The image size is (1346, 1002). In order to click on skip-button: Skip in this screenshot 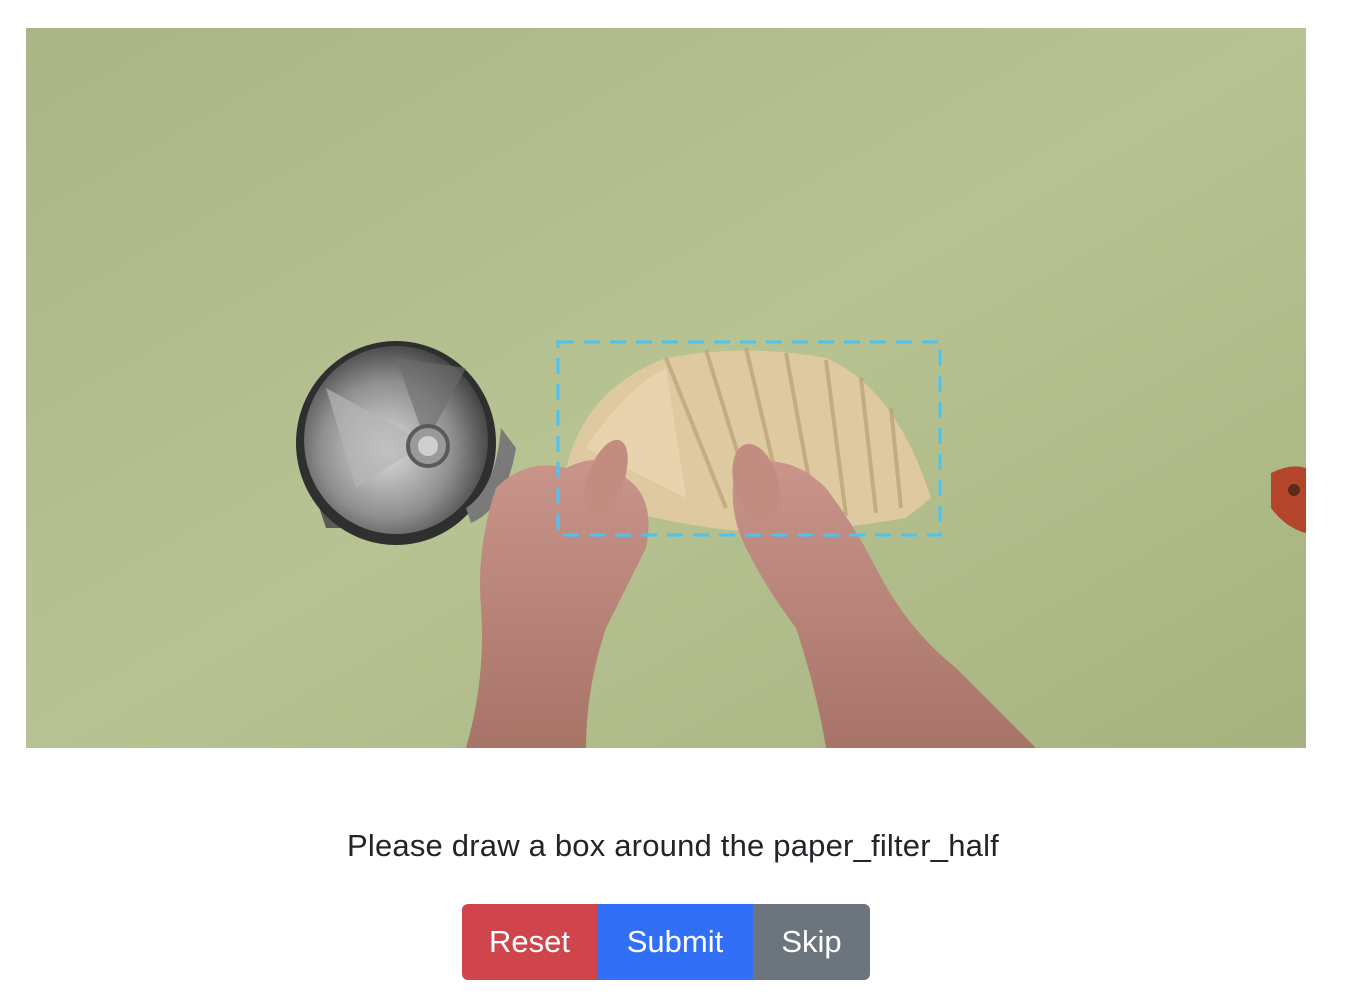, I will do `click(811, 942)`.